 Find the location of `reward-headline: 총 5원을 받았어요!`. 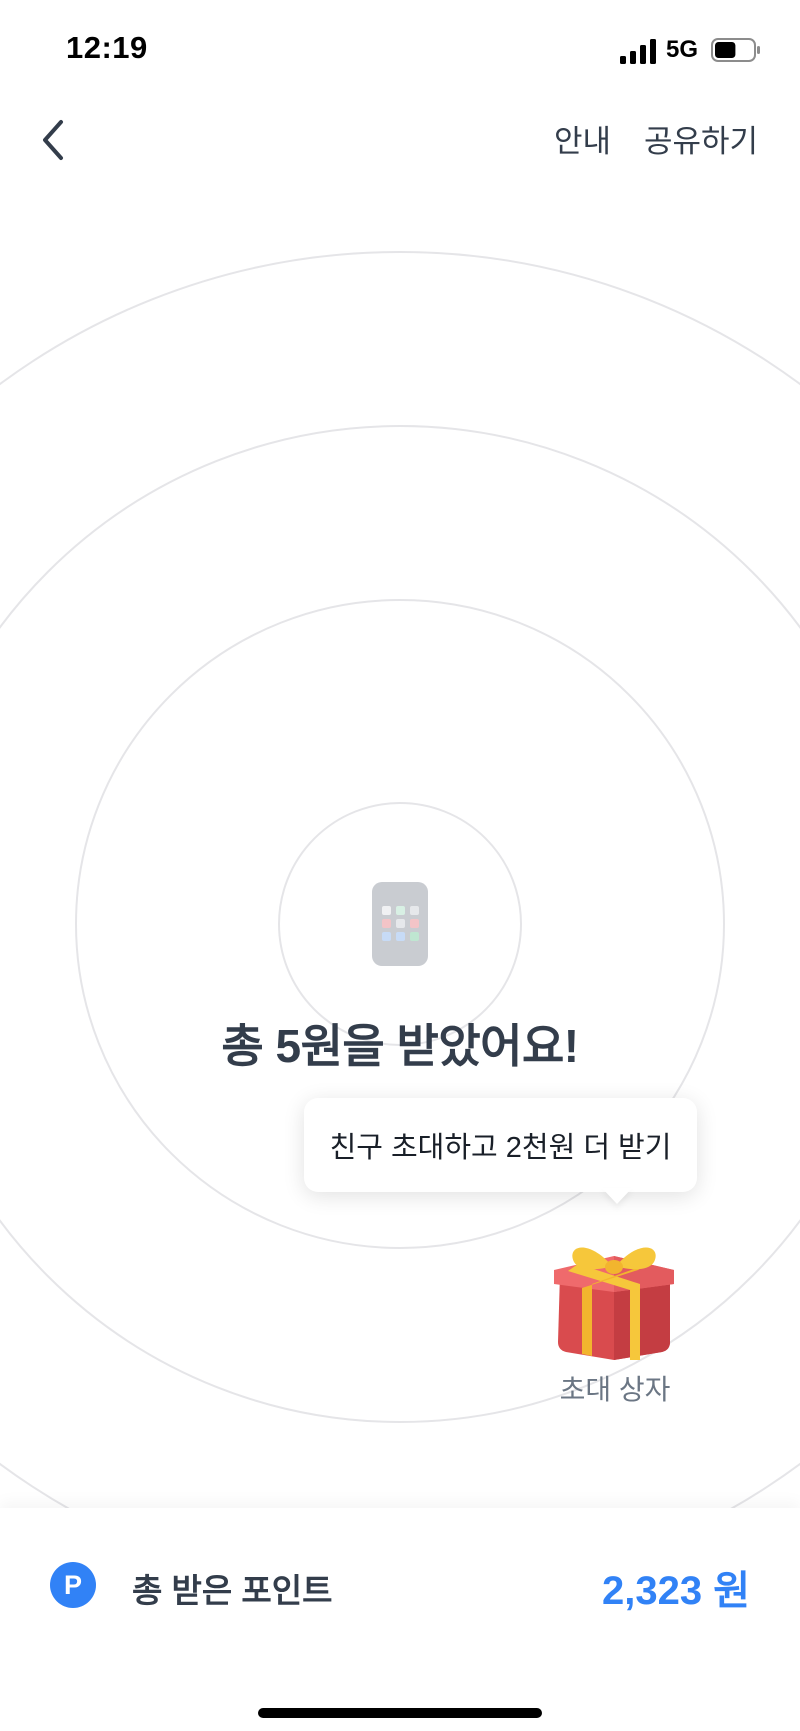

reward-headline: 총 5원을 받았어요! is located at coordinates (400, 1046).